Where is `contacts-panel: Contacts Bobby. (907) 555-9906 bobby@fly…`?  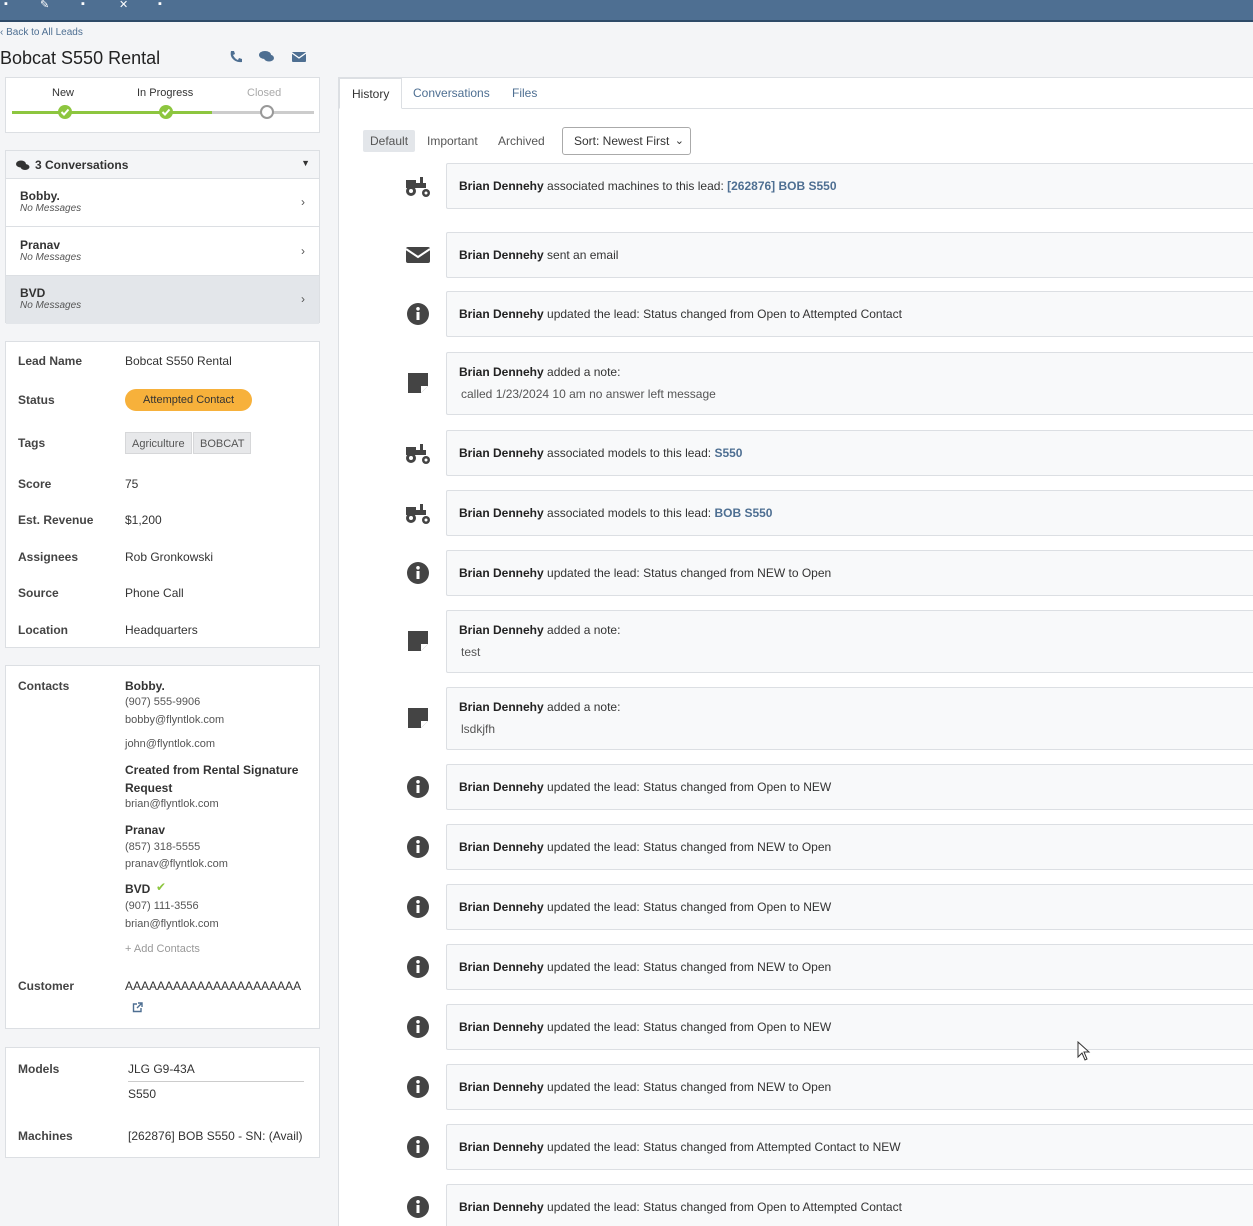
contacts-panel: Contacts Bobby. (907) 555-9906 bobby@fly… is located at coordinates (162, 847).